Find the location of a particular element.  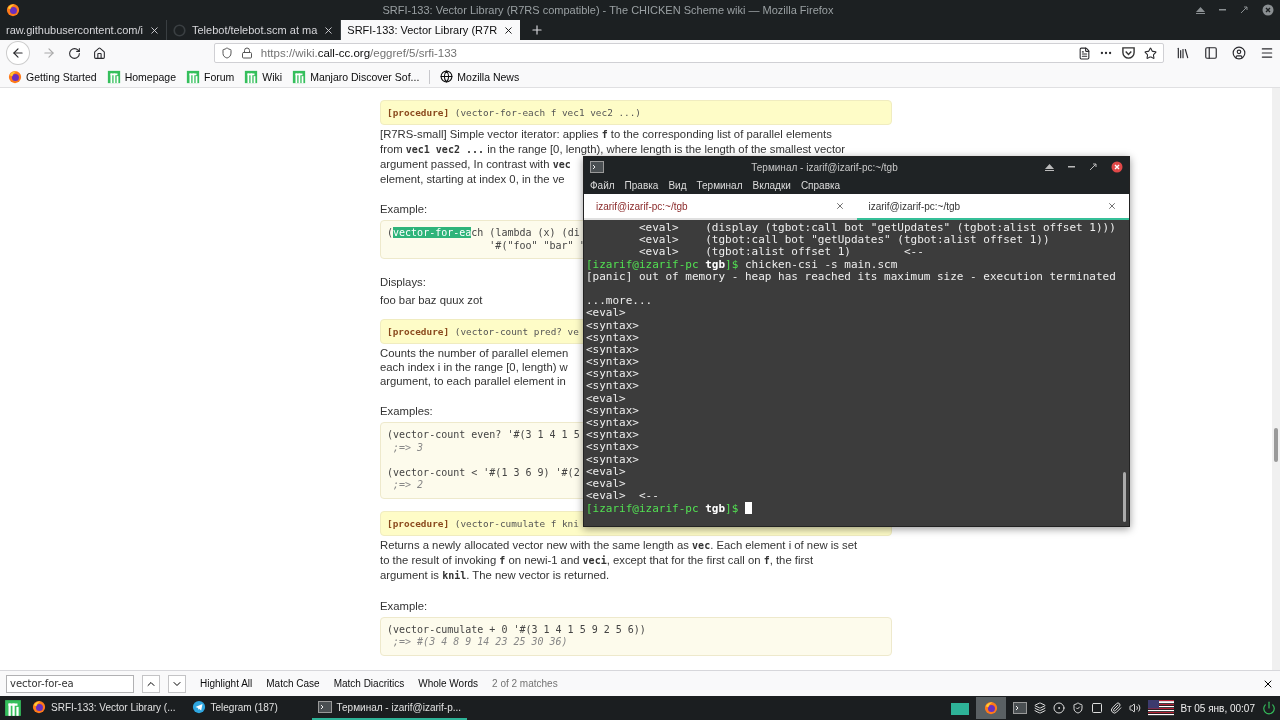

text-line: to the result of invoking f on newi-1 and veci, except that for the first call on f, the first is located at coordinates (597, 560).